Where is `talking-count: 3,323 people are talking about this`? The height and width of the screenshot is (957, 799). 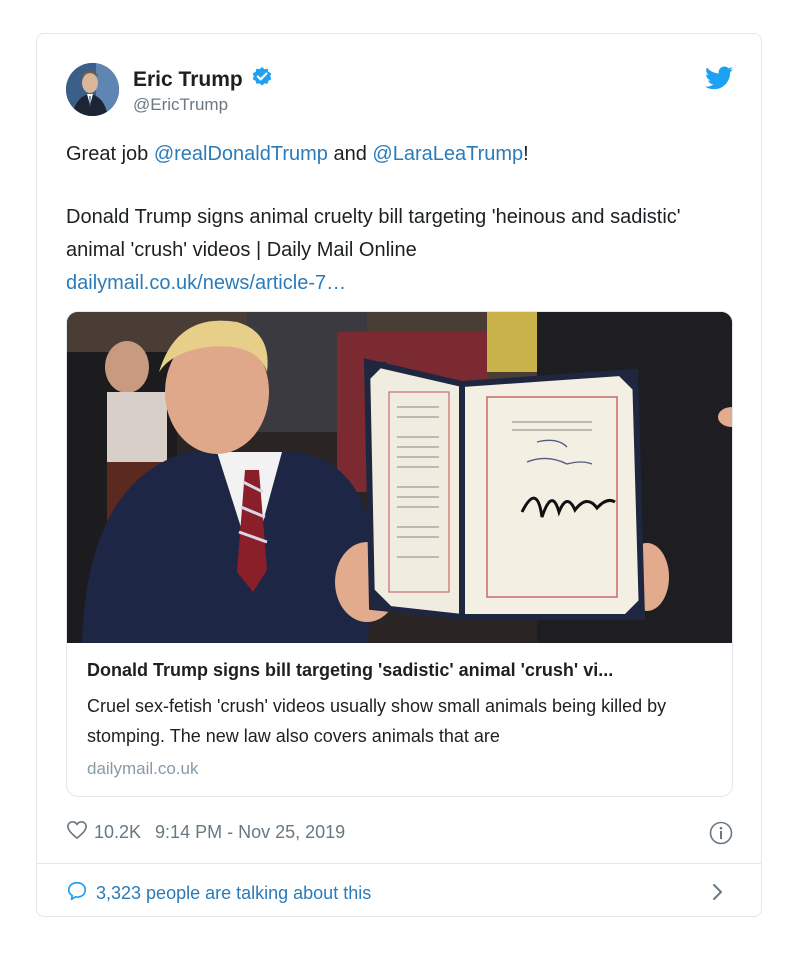 talking-count: 3,323 people are talking about this is located at coordinates (233, 893).